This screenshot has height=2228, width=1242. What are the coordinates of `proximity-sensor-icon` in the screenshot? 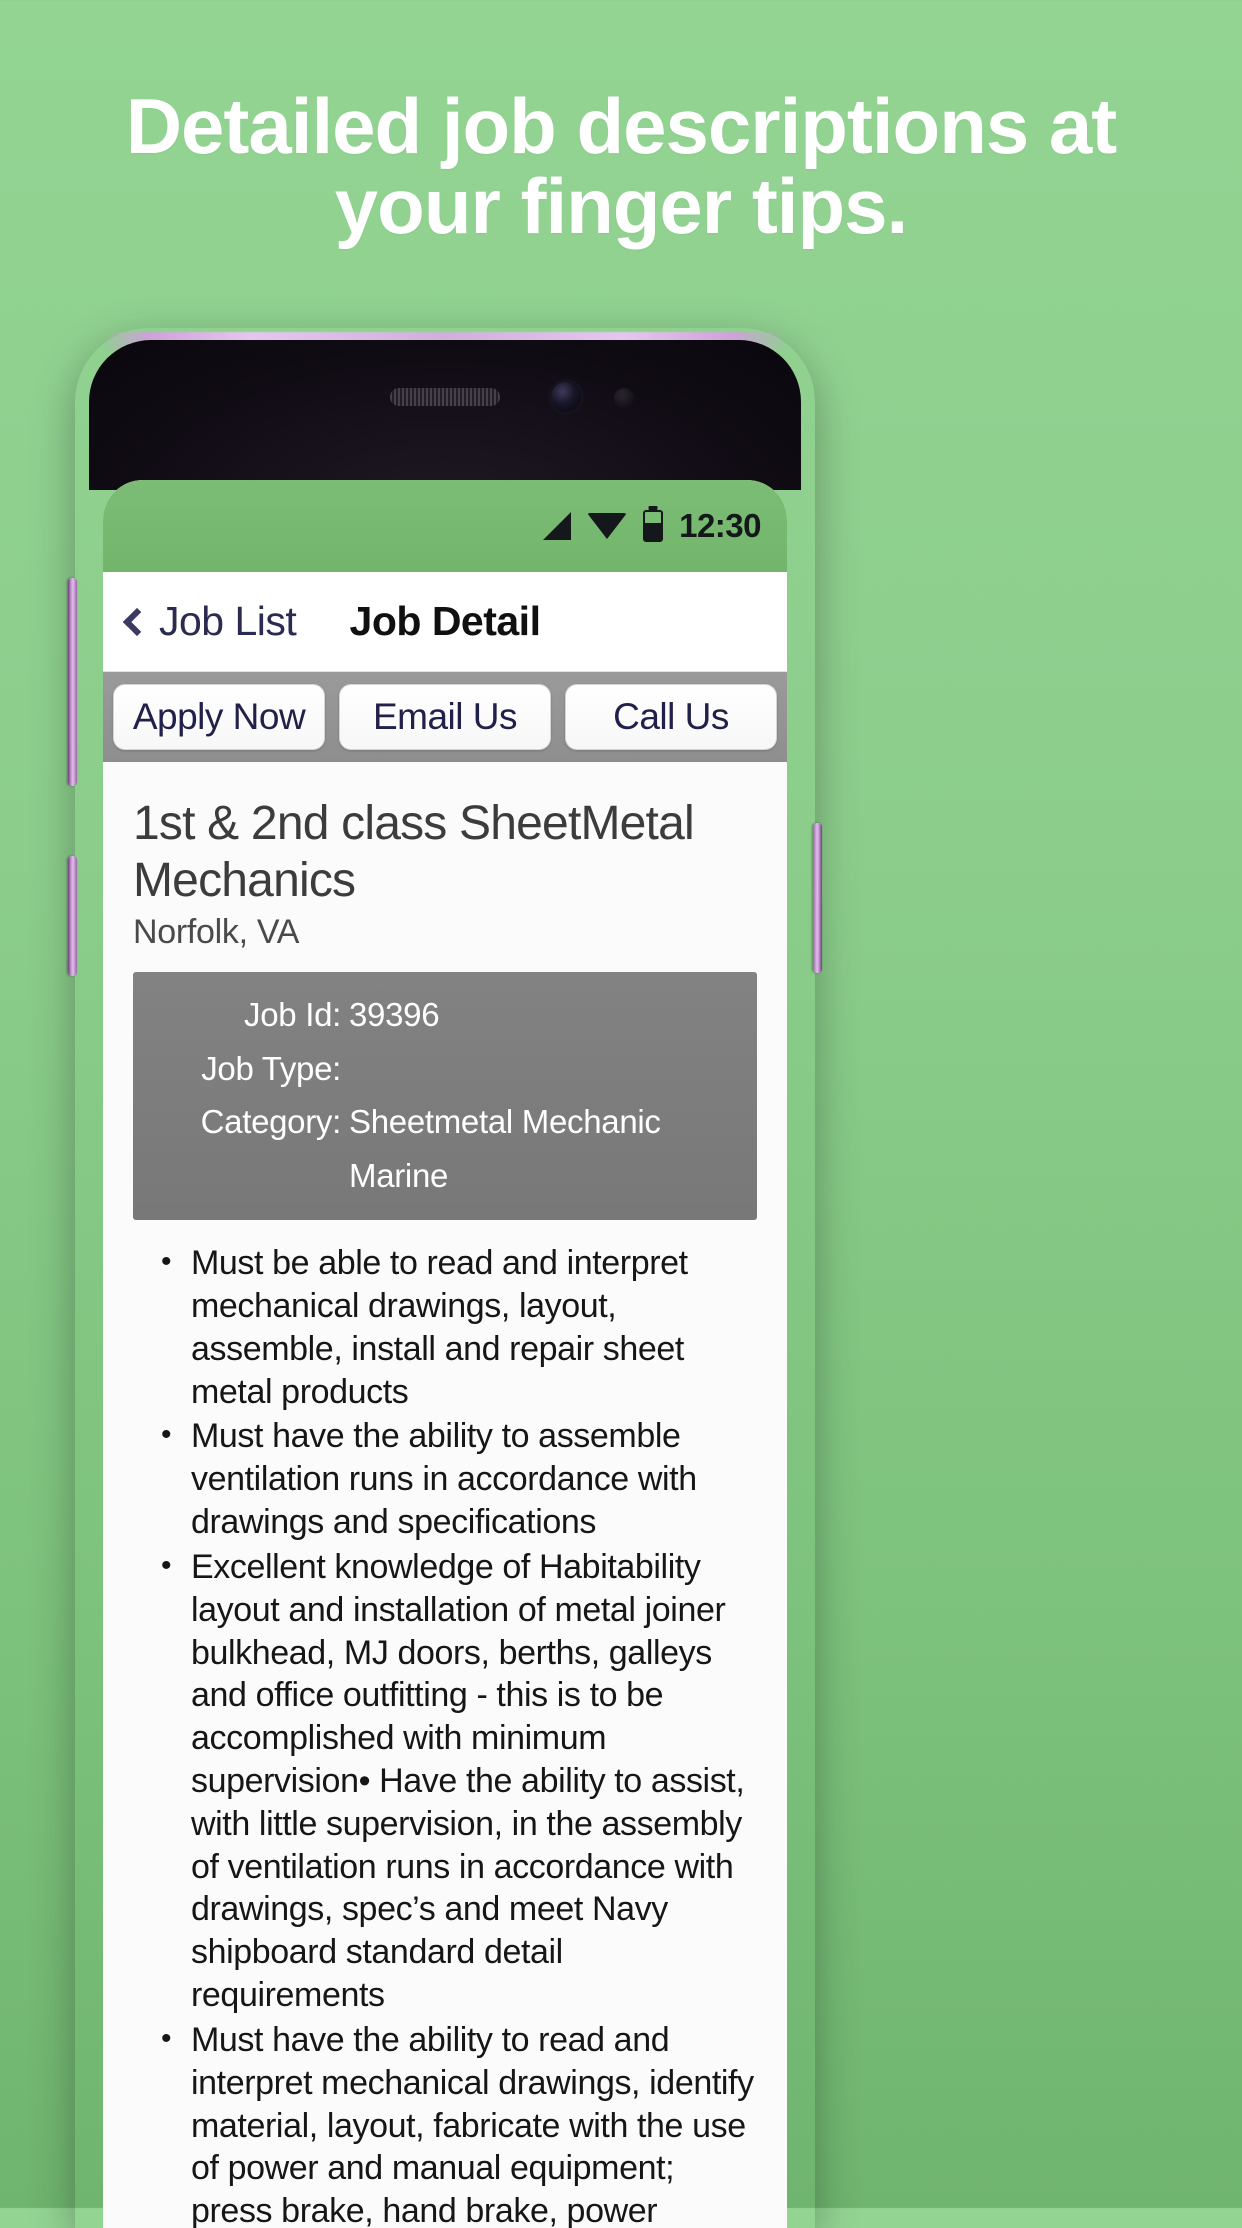 It's located at (624, 398).